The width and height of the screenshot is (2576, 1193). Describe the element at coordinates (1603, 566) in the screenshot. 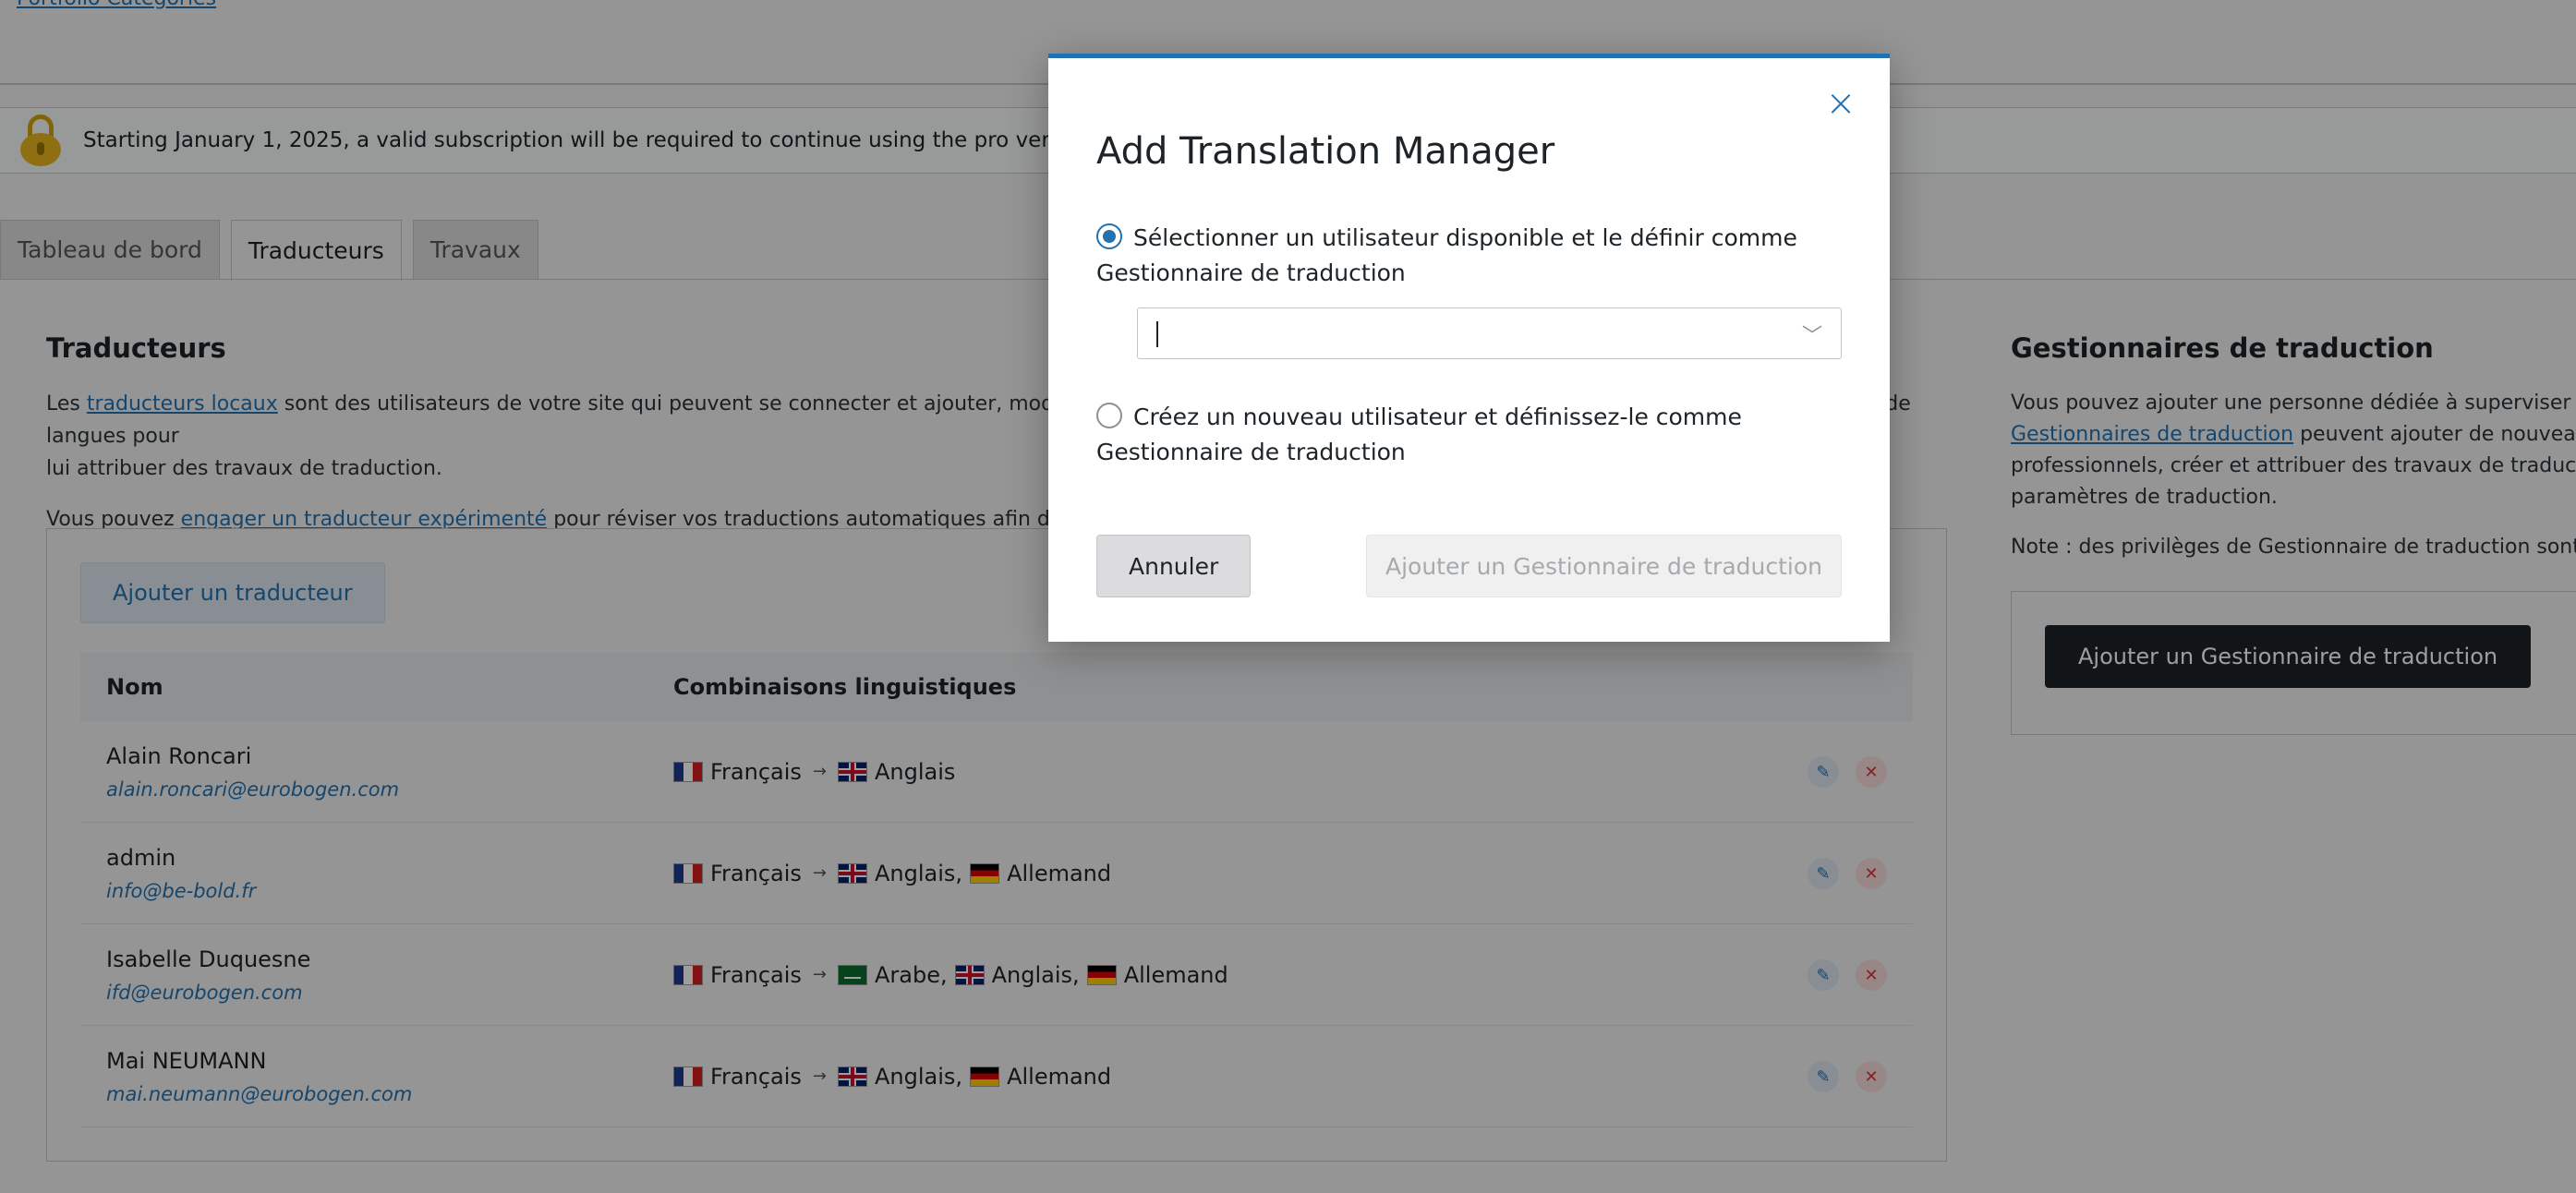

I see `submit-button: Ajouter un Gestionnaire de traduction` at that location.